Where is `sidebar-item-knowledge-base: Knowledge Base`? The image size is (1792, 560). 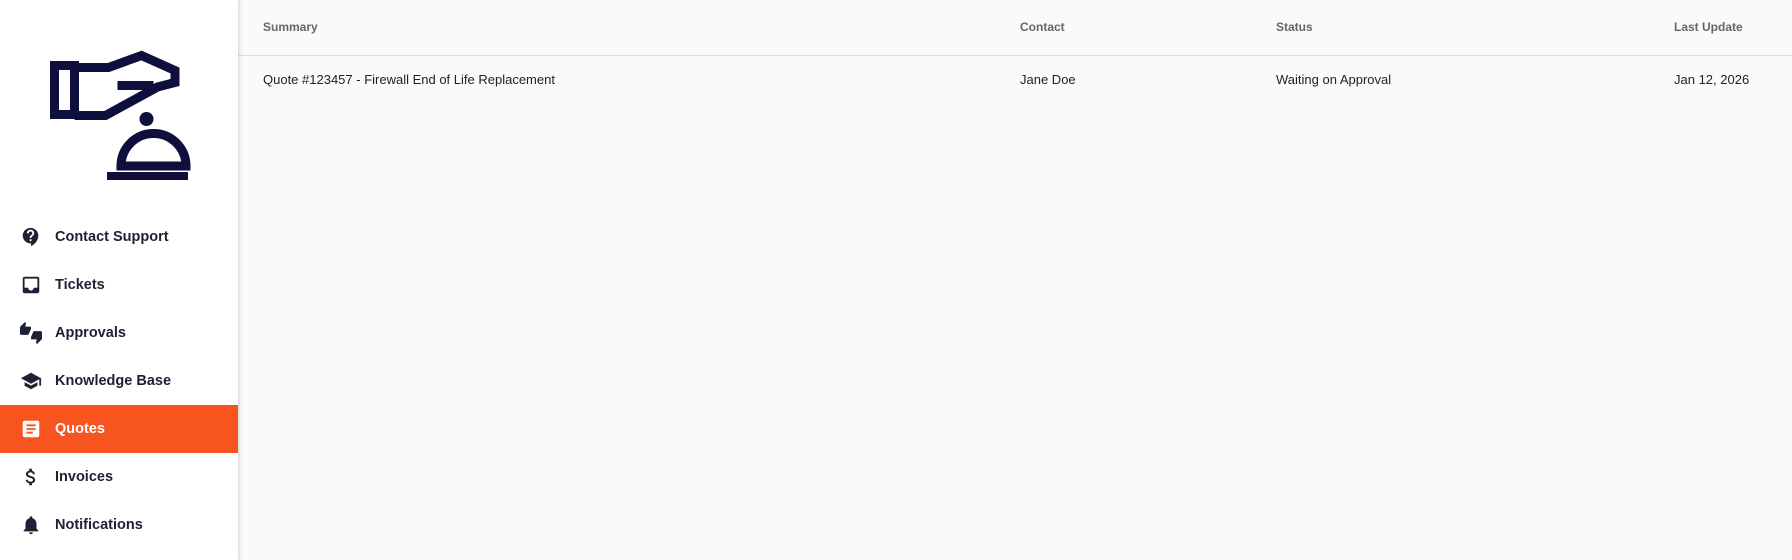 sidebar-item-knowledge-base: Knowledge Base is located at coordinates (119, 381).